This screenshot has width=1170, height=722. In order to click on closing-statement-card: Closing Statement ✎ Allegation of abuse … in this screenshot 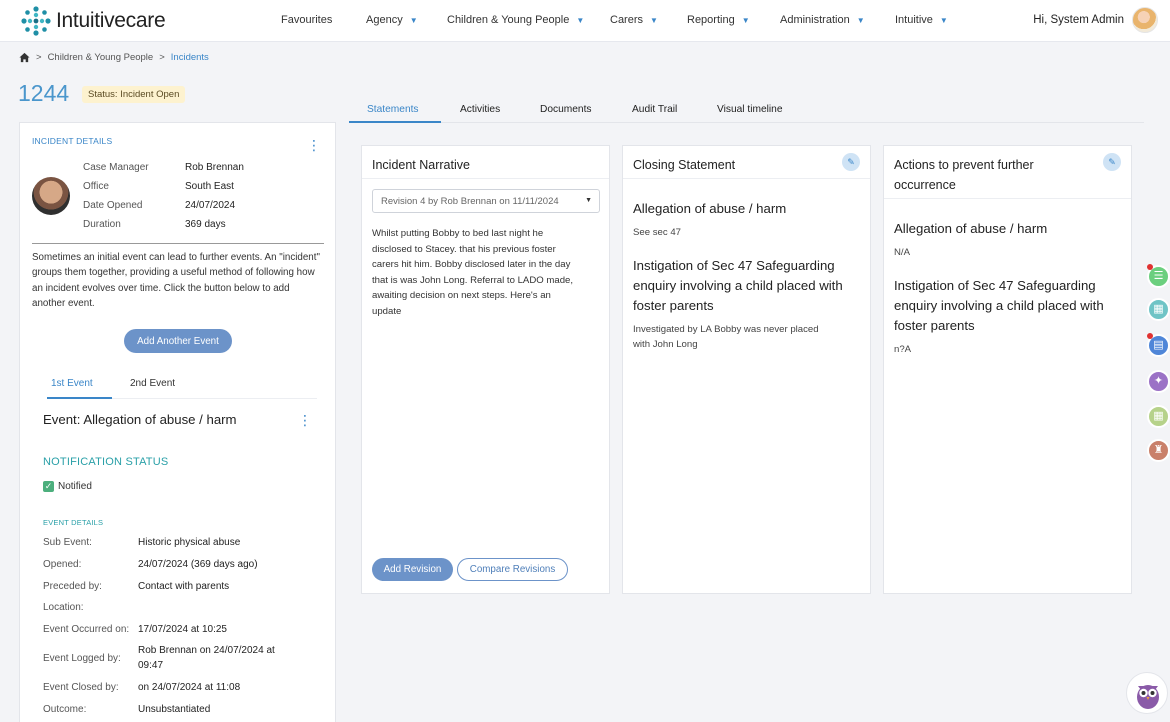, I will do `click(746, 369)`.